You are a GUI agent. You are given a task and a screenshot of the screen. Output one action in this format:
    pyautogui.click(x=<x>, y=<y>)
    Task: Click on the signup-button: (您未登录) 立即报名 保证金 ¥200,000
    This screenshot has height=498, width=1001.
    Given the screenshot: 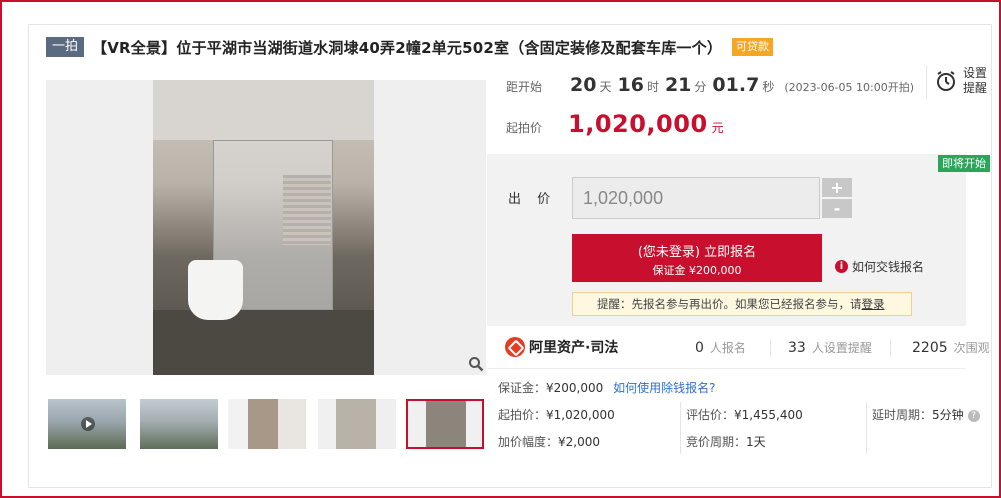 What is the action you would take?
    pyautogui.click(x=697, y=258)
    